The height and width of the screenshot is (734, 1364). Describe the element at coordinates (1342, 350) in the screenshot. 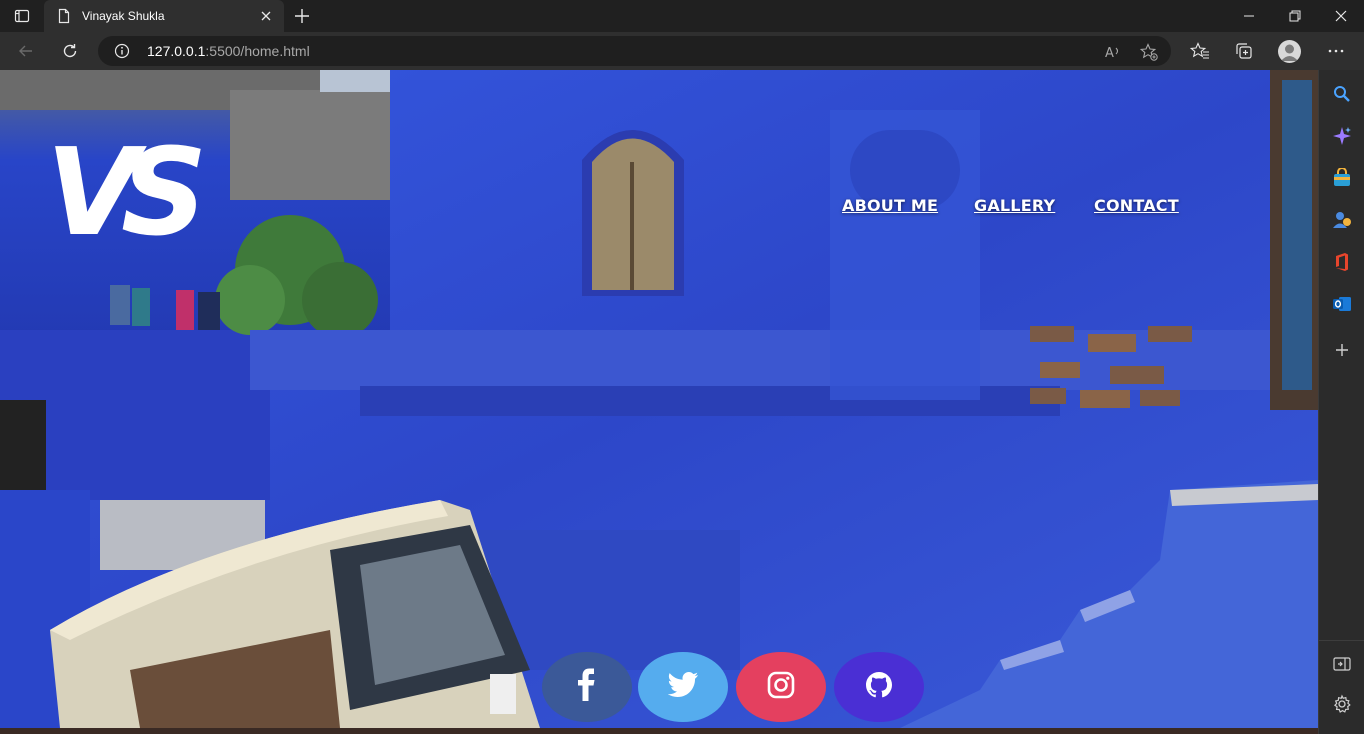

I see `add-sidebar-app-icon` at that location.